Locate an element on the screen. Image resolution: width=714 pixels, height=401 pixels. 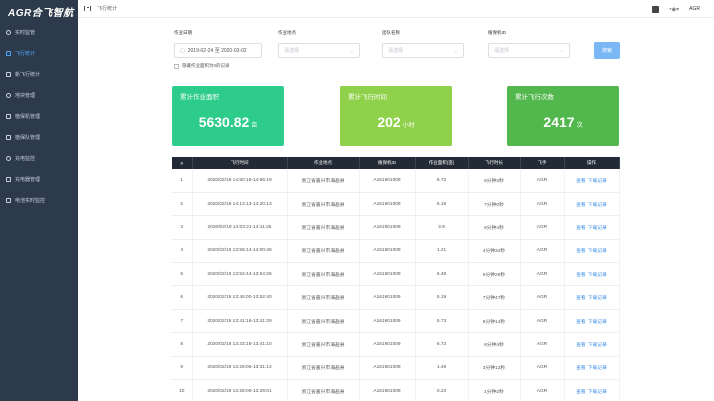
table-cell: 7分钟0秒 is located at coordinates (494, 204).